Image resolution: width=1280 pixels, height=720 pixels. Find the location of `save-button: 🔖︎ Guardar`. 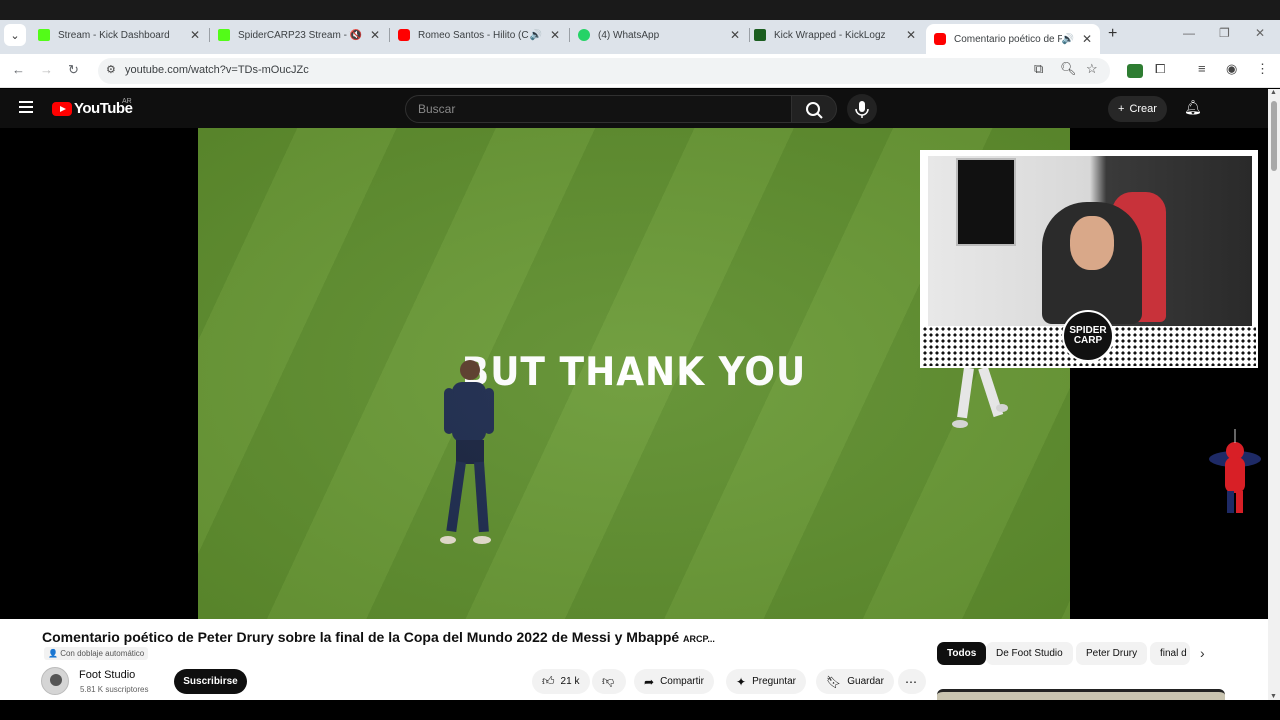

save-button: 🔖︎ Guardar is located at coordinates (855, 681).